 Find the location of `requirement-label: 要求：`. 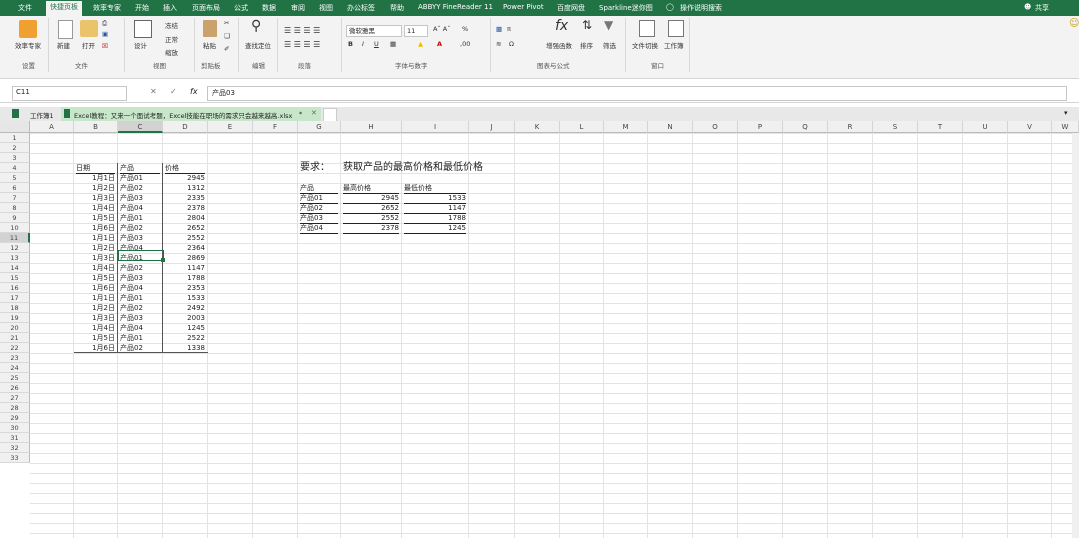

requirement-label: 要求： is located at coordinates (319, 168).